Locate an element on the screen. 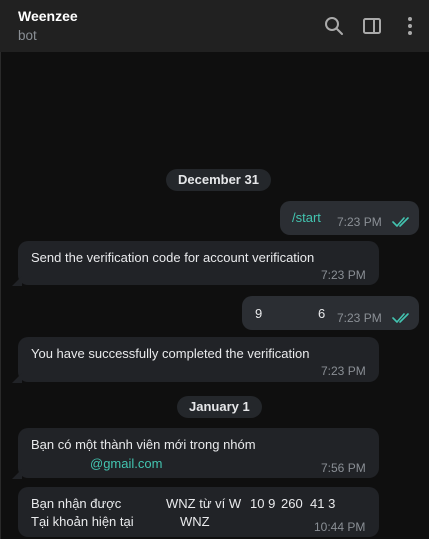 Image resolution: width=429 pixels, height=539 pixels. message-text: 6 is located at coordinates (322, 313).